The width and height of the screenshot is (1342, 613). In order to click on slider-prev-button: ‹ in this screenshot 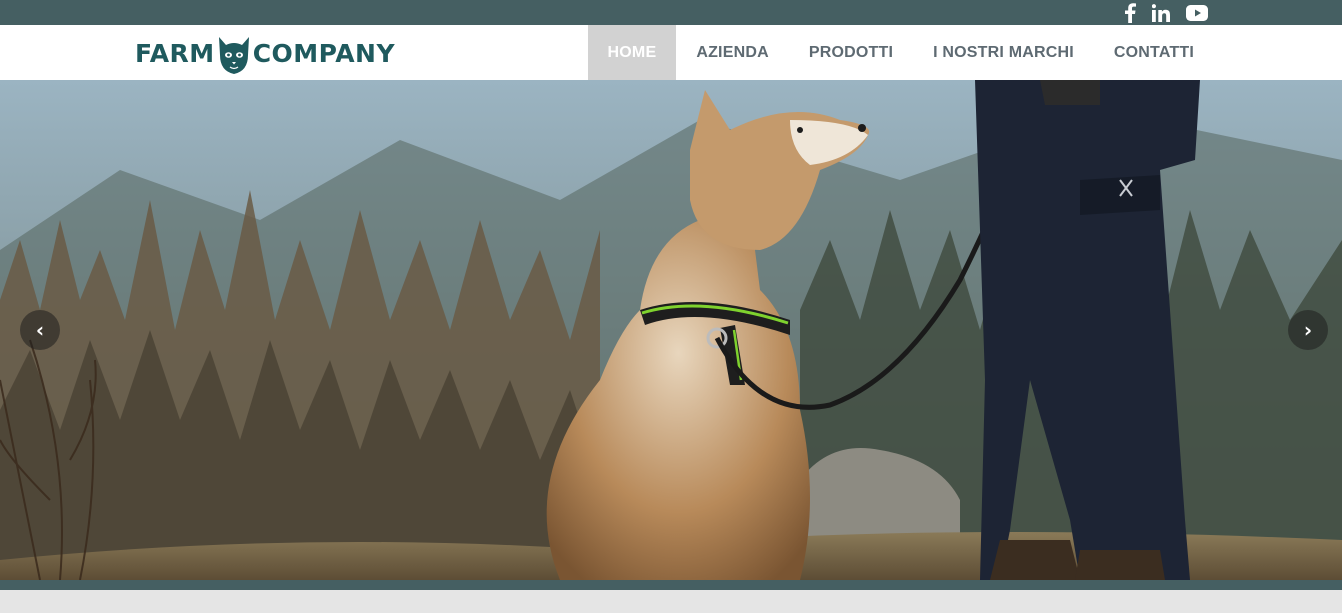, I will do `click(40, 330)`.